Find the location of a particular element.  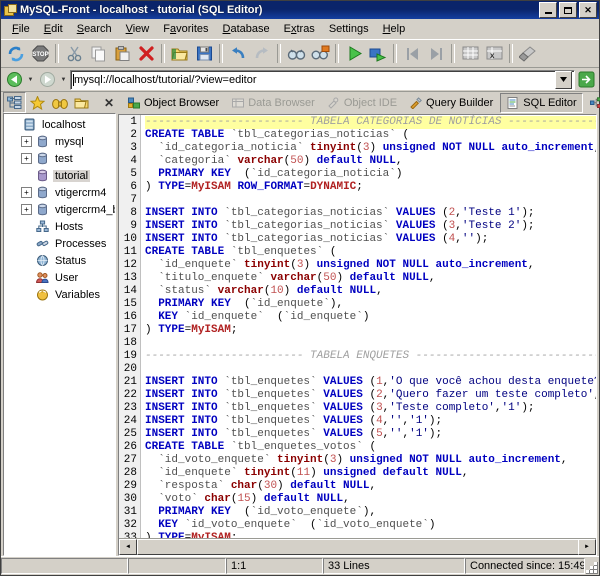

back-button is located at coordinates (14, 79).